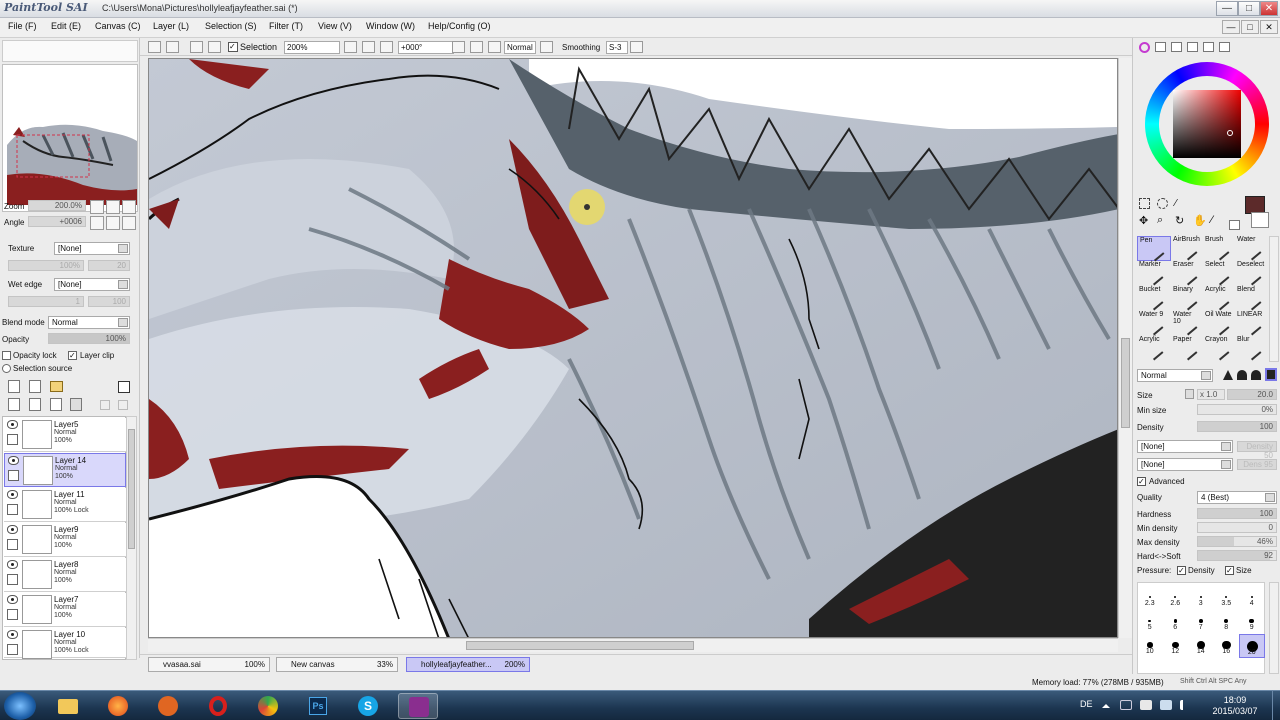 The height and width of the screenshot is (720, 1280). What do you see at coordinates (1220, 298) in the screenshot?
I see `tool-acrylic: Acrylic` at bounding box center [1220, 298].